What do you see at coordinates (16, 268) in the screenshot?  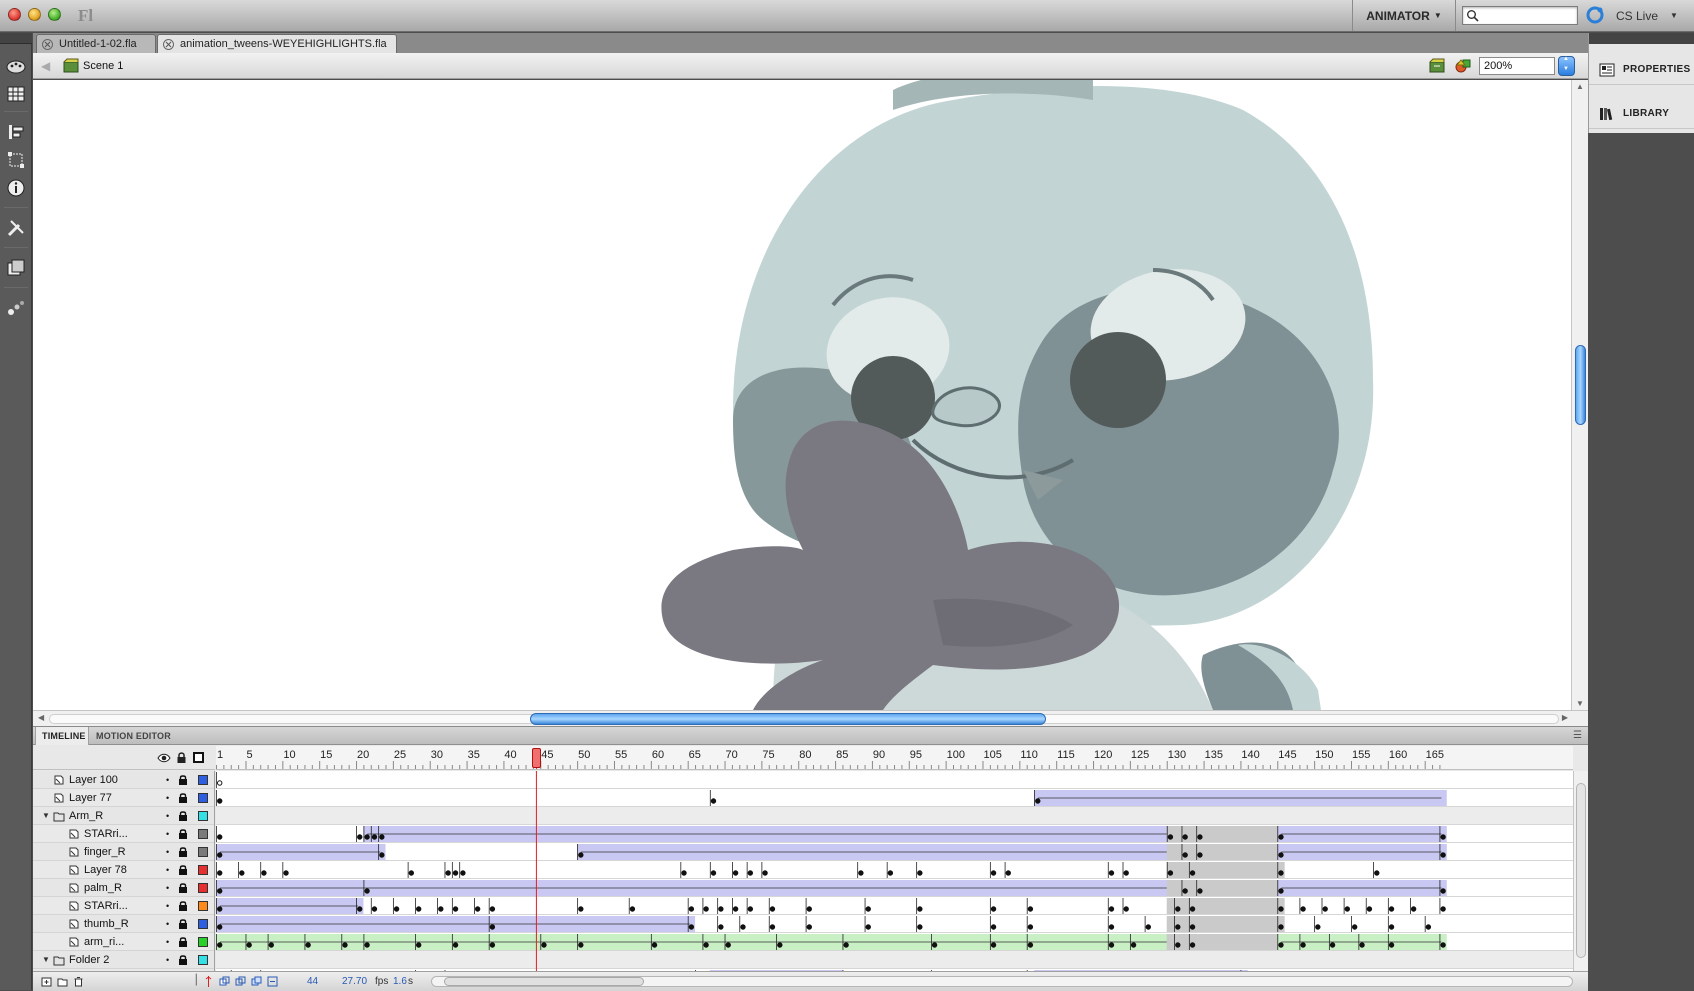 I see `components-icon` at bounding box center [16, 268].